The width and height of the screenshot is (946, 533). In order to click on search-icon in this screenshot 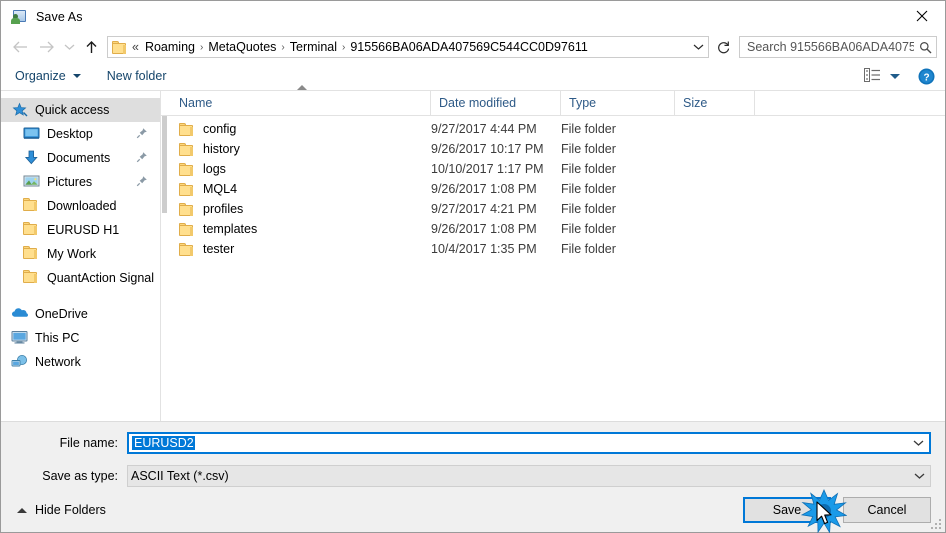, I will do `click(925, 47)`.